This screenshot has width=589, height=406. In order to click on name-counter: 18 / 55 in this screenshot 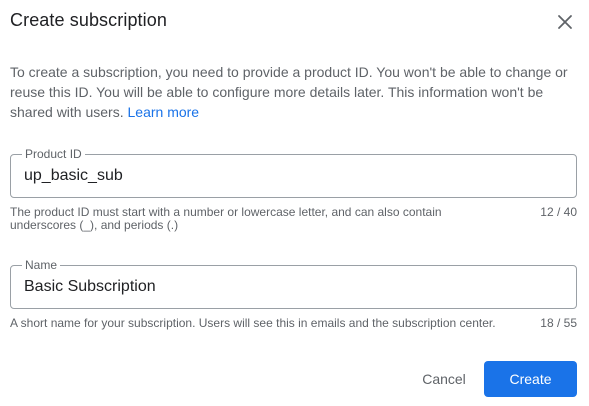, I will do `click(558, 323)`.